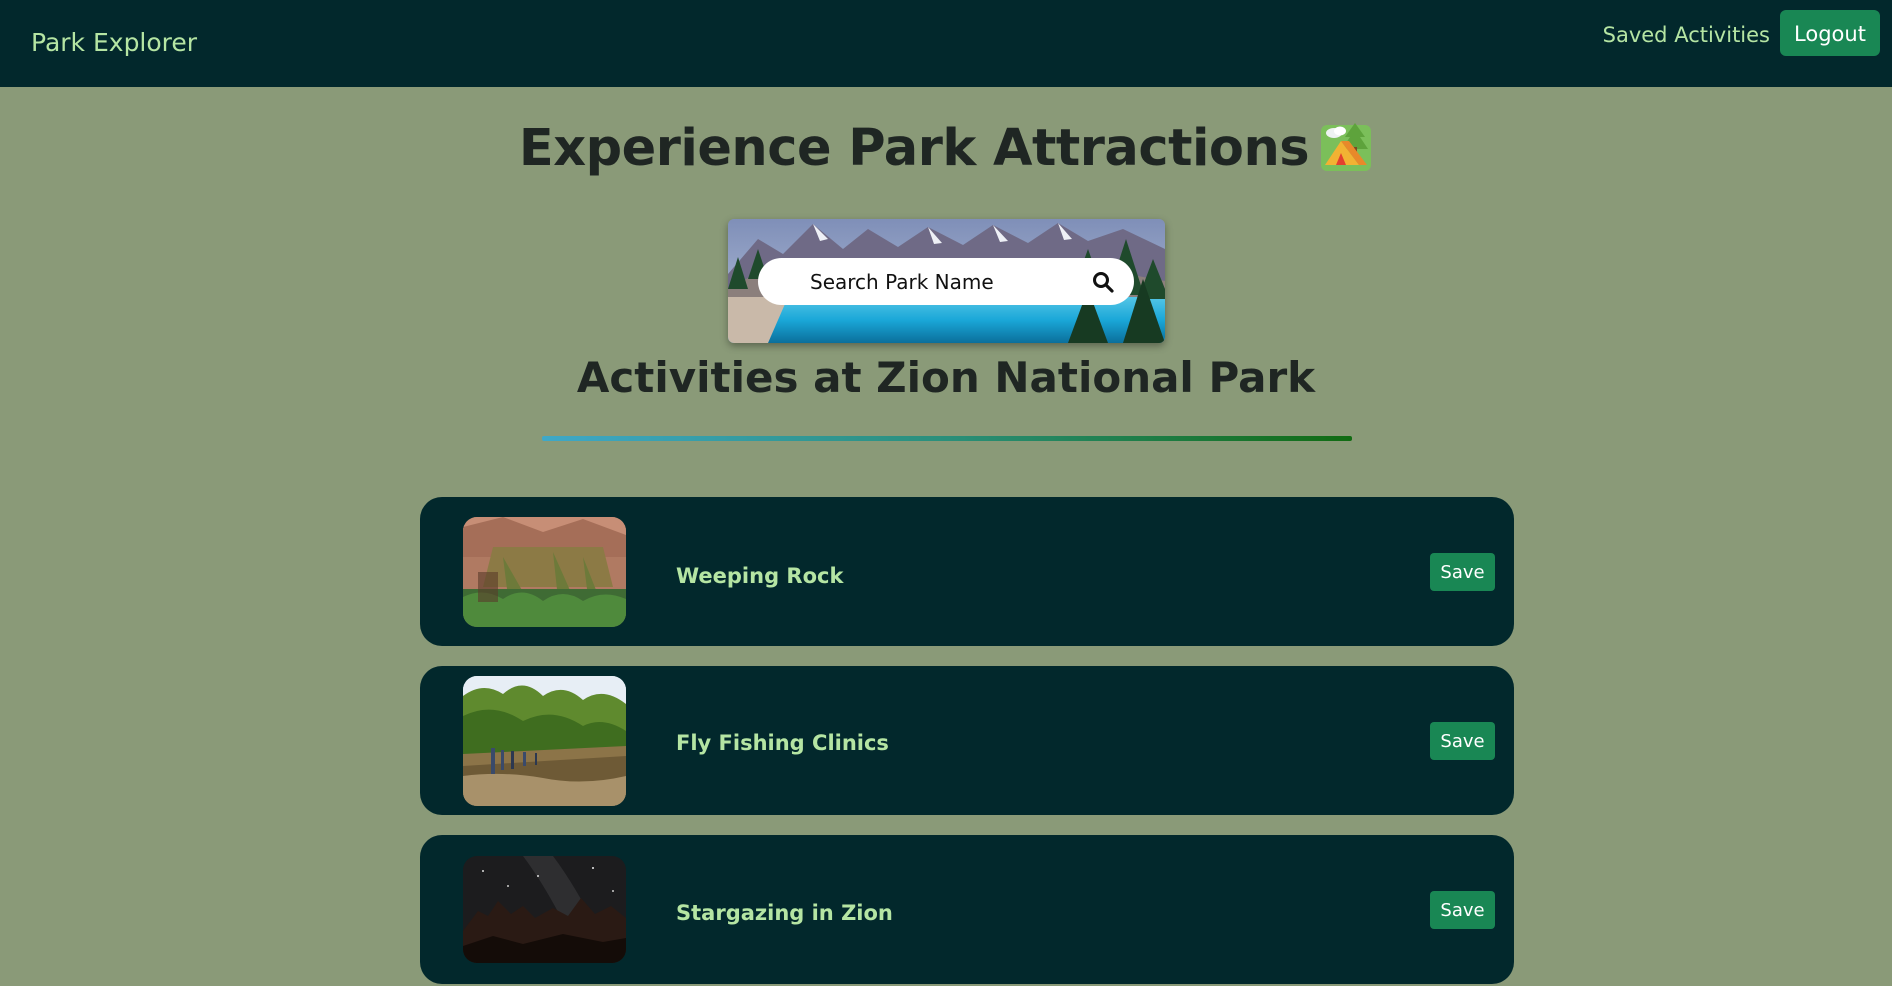 The width and height of the screenshot is (1892, 986). I want to click on activity-name: Fly Fishing Clinics, so click(782, 743).